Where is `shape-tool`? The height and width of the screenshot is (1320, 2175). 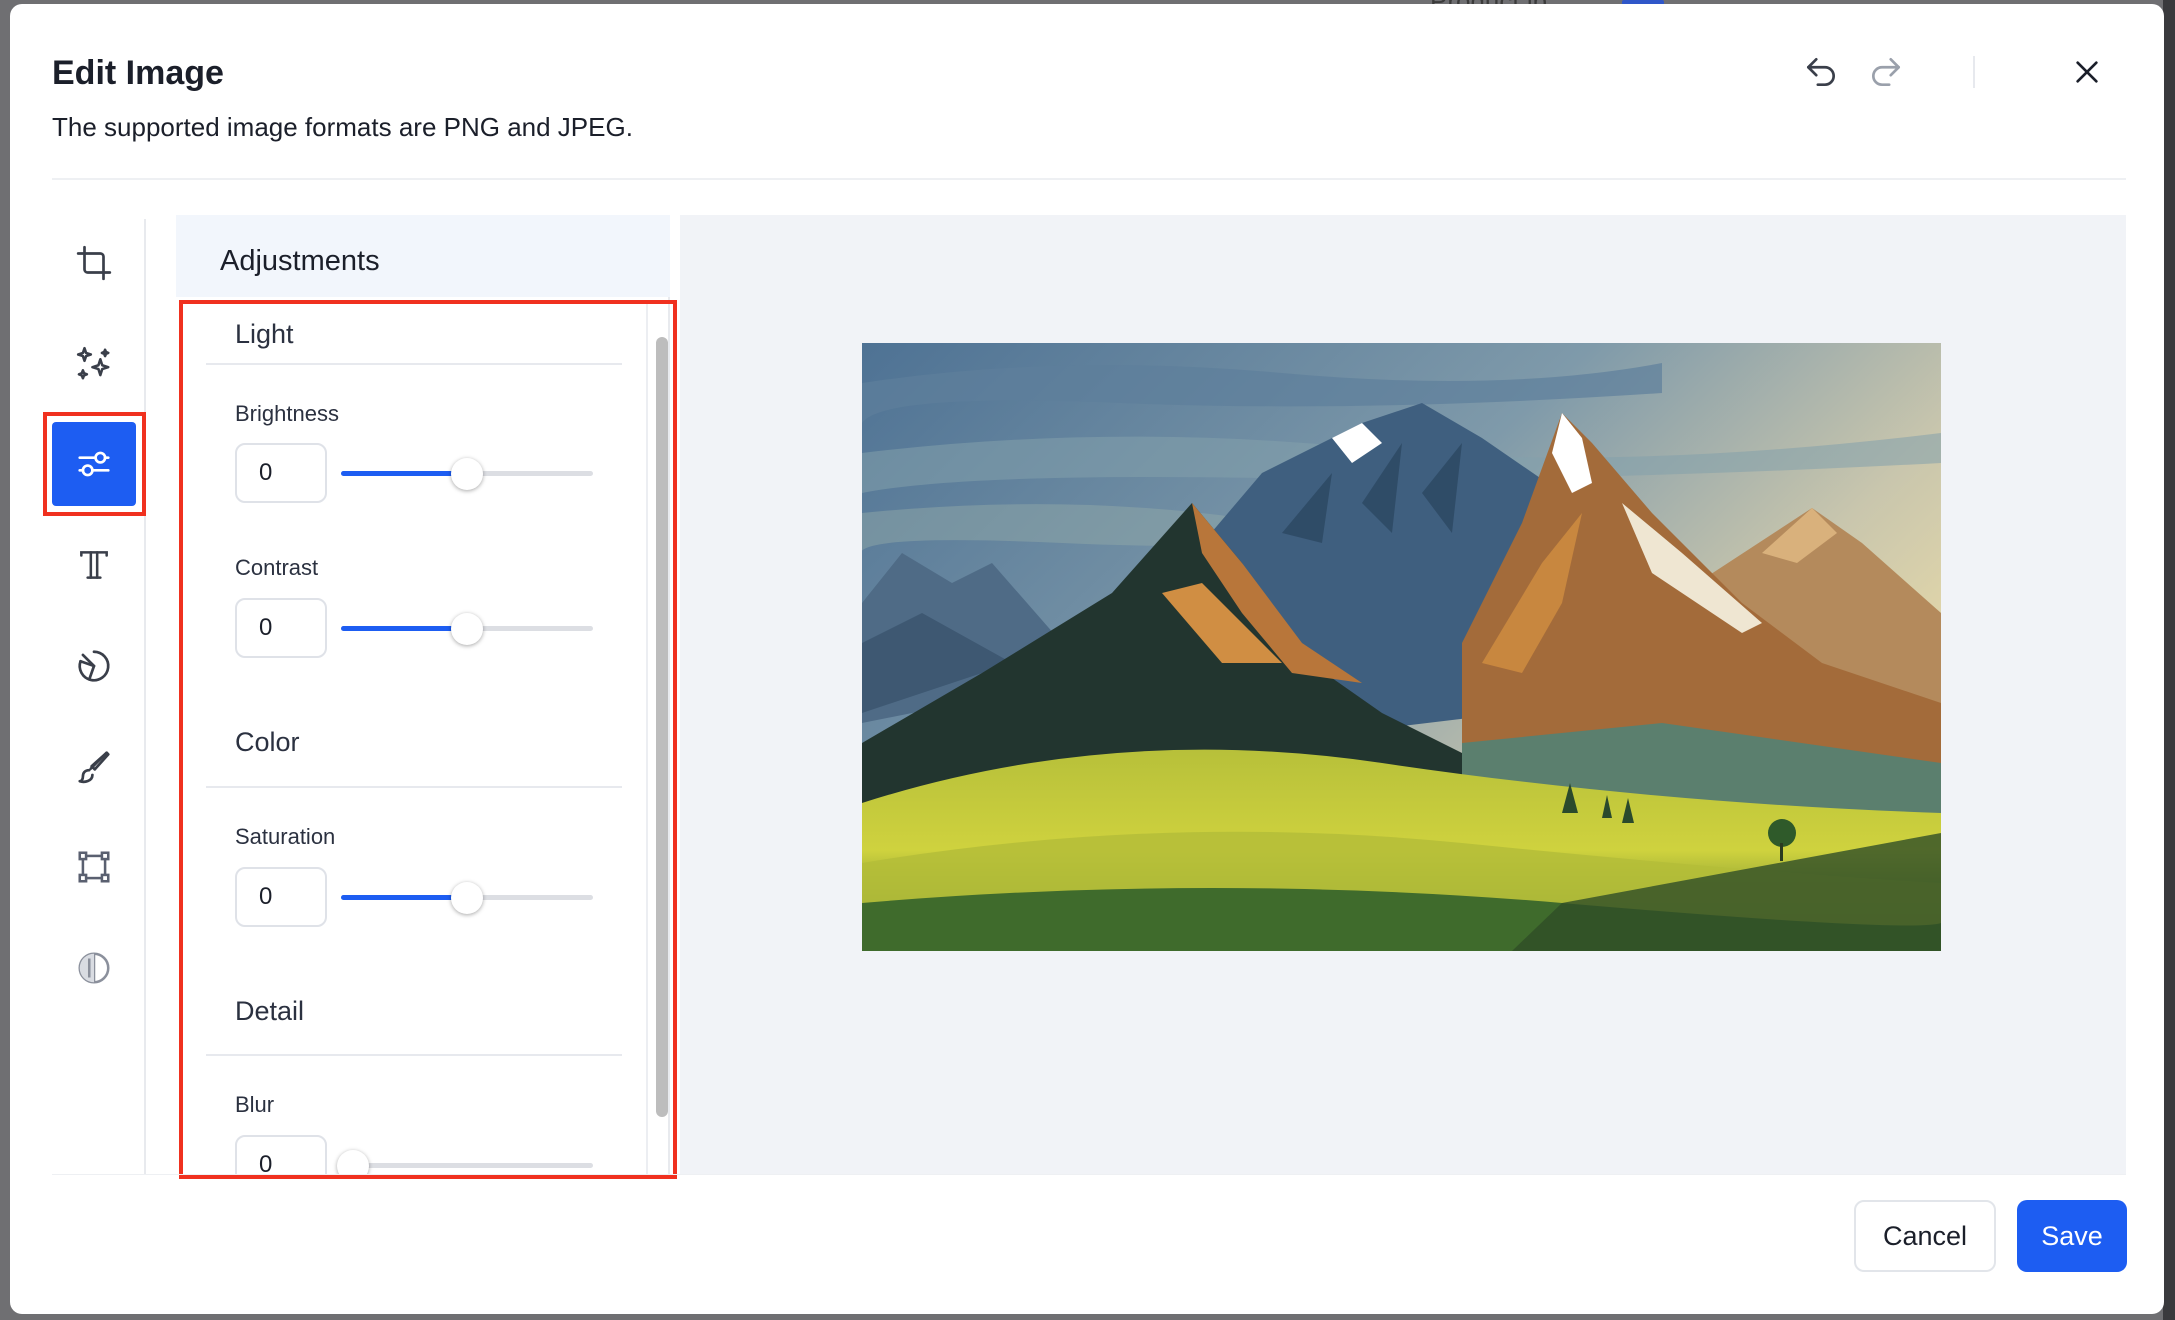
shape-tool is located at coordinates (94, 666).